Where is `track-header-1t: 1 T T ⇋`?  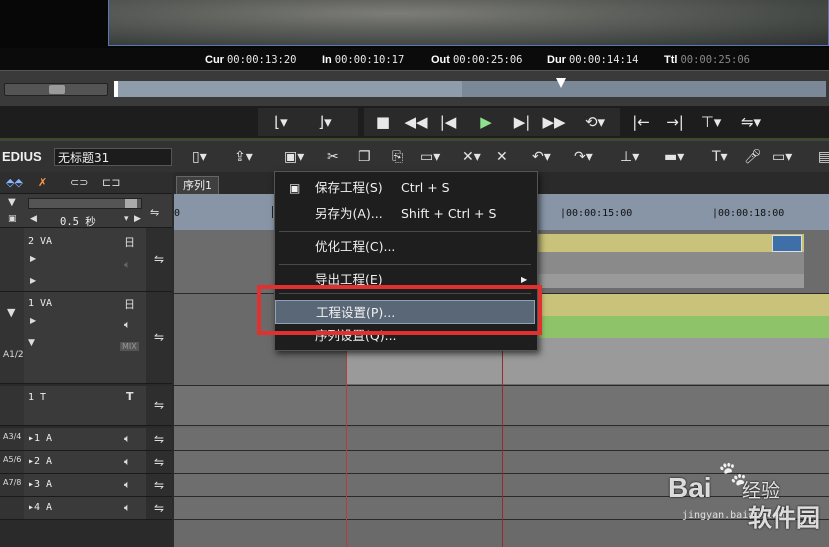 track-header-1t: 1 T T ⇋ is located at coordinates (86, 406).